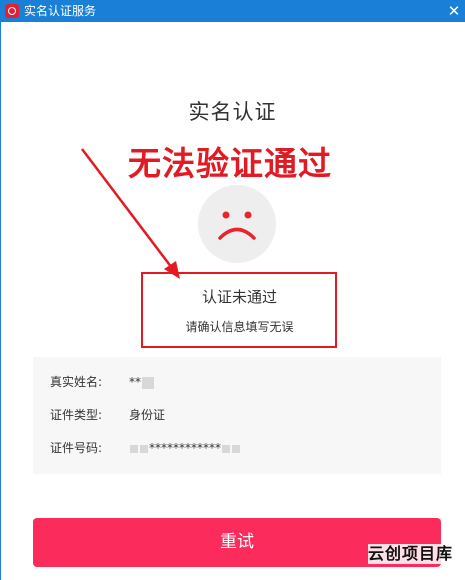 This screenshot has width=465, height=580. What do you see at coordinates (239, 327) in the screenshot?
I see `result-subtitle: 请确认信息填写无误` at bounding box center [239, 327].